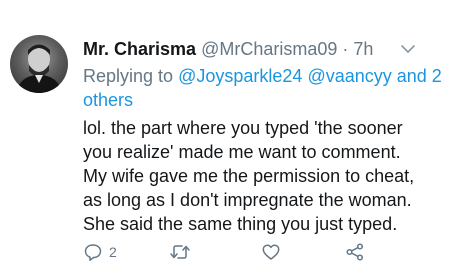  I want to click on avatar-portrait, so click(39, 68).